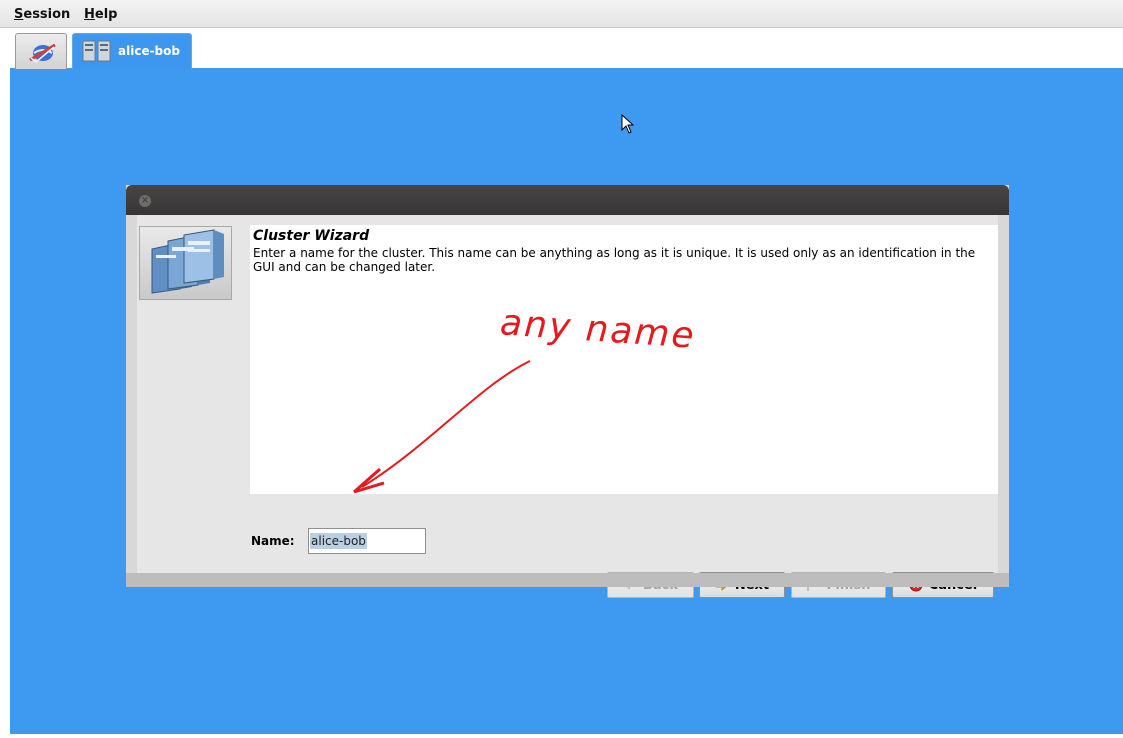 The width and height of the screenshot is (1123, 738). I want to click on annotation-arrow, so click(442, 427).